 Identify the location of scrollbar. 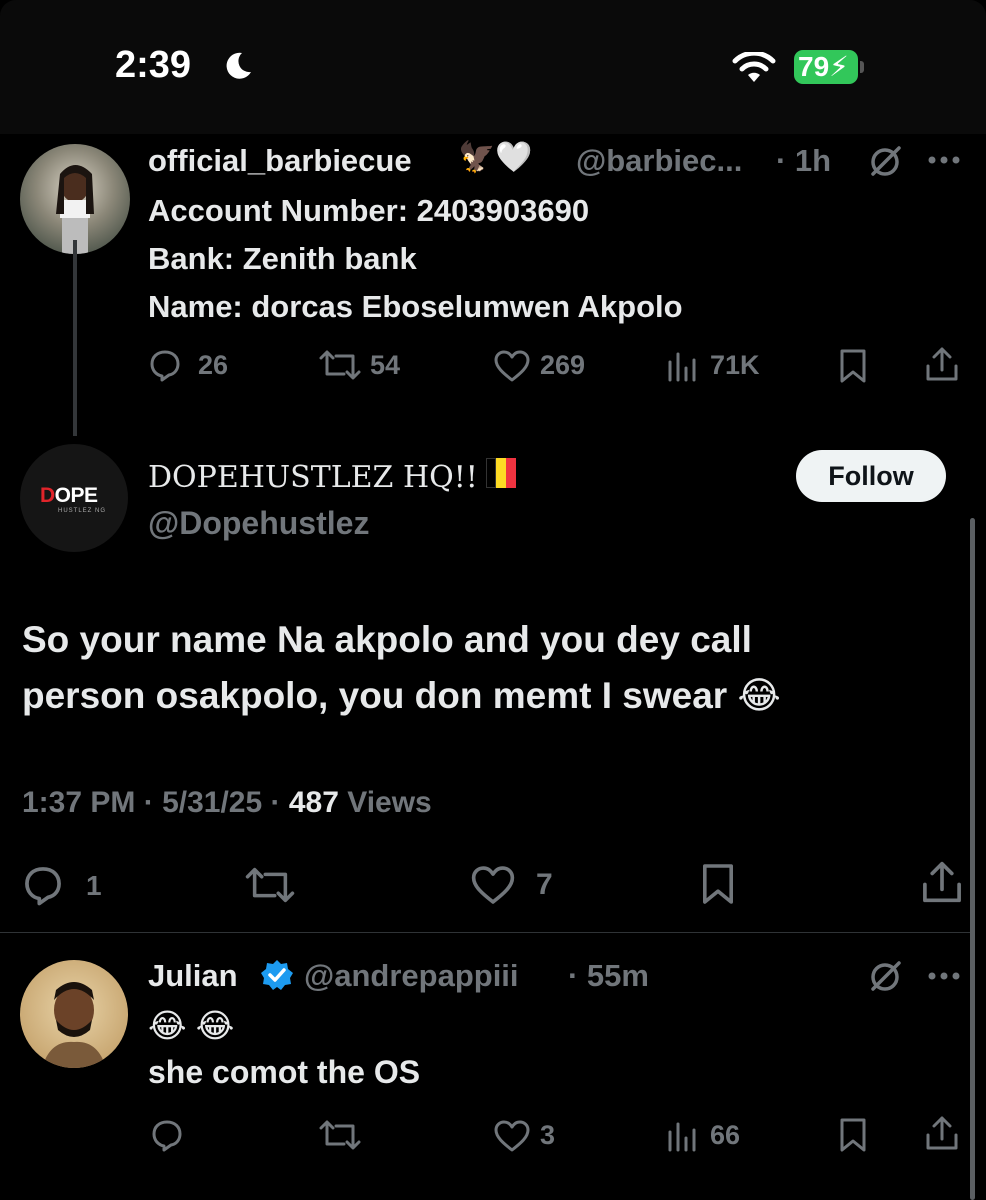
(972, 859).